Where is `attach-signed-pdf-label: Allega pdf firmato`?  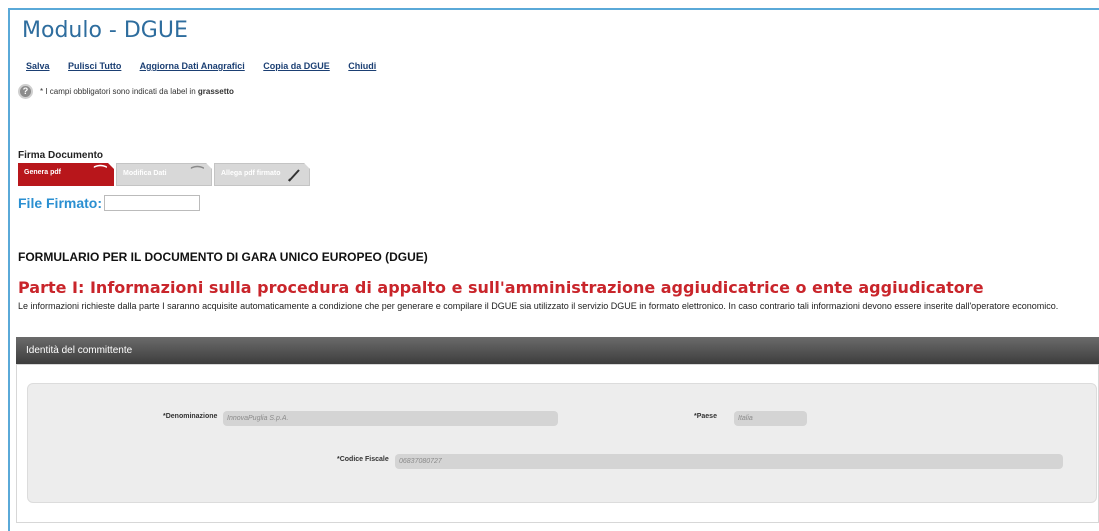
attach-signed-pdf-label: Allega pdf firmato is located at coordinates (251, 173).